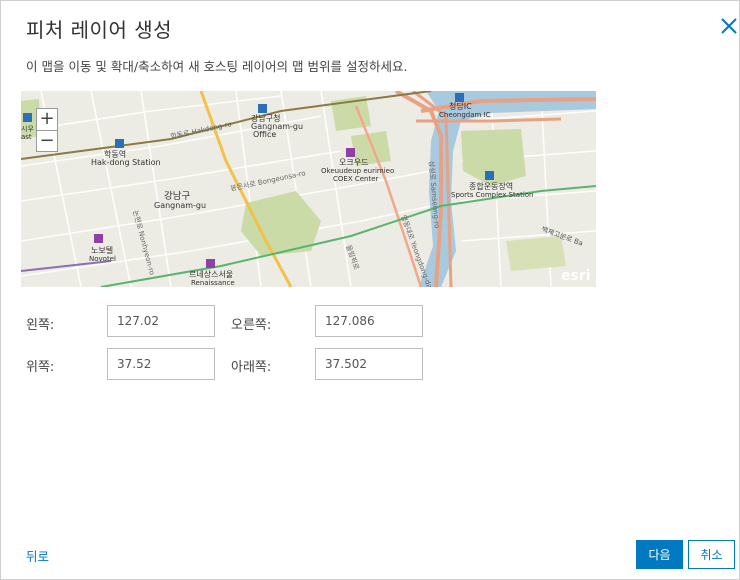 Image resolution: width=740 pixels, height=580 pixels. Describe the element at coordinates (211, 274) in the screenshot. I see `map-label: 르네상스서울` at that location.